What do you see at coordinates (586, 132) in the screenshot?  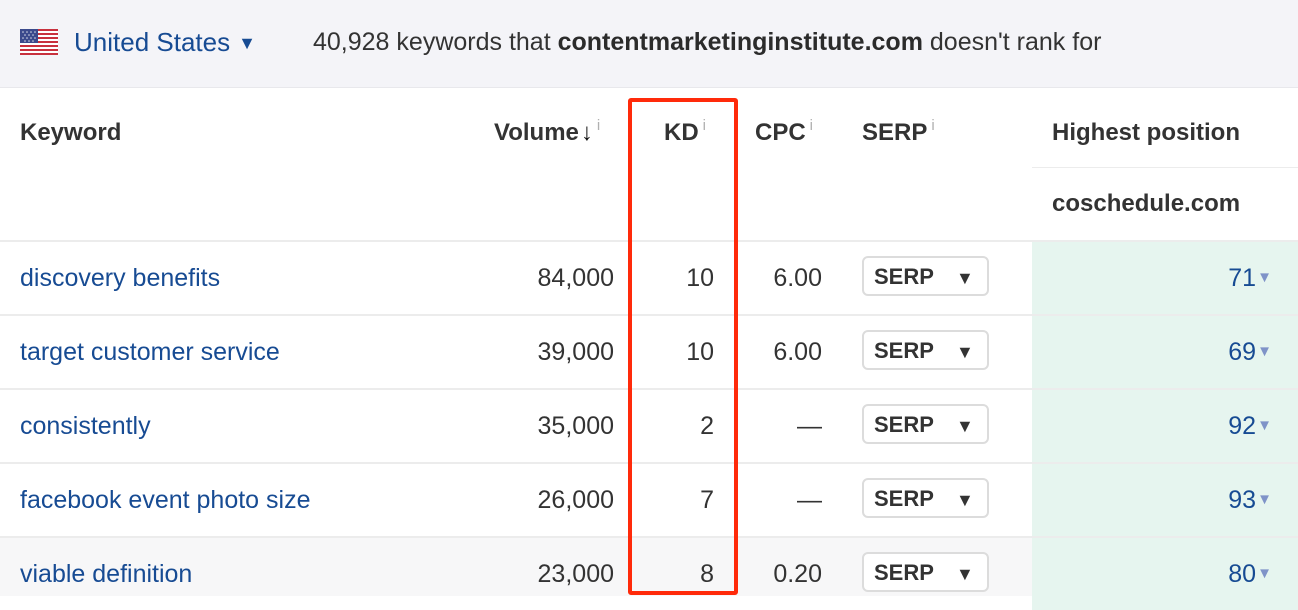 I see `sort-descending-icon: ↓` at bounding box center [586, 132].